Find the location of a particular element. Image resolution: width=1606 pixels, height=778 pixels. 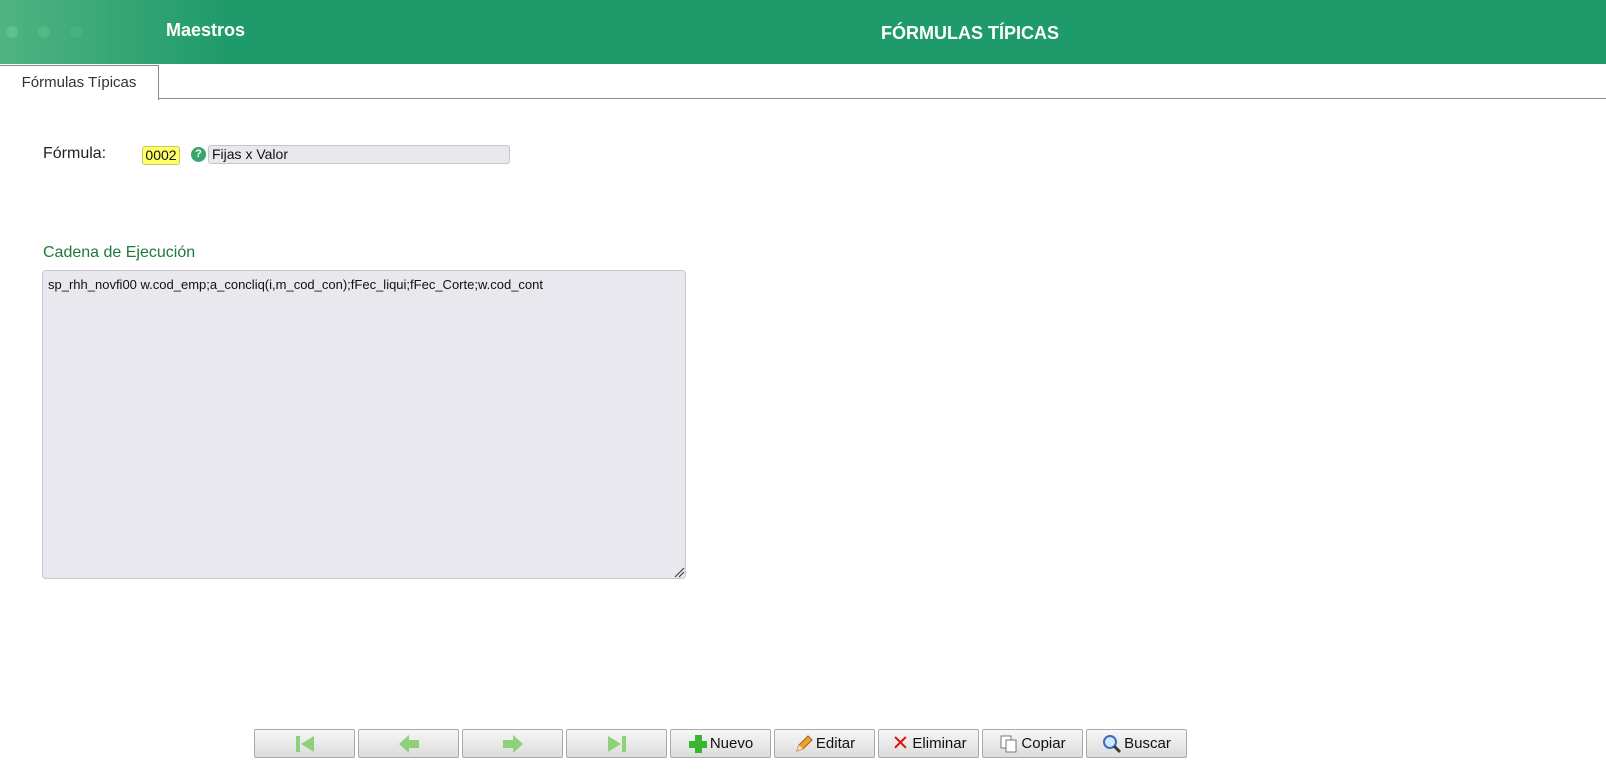

edit-button-label: Editar is located at coordinates (835, 743).